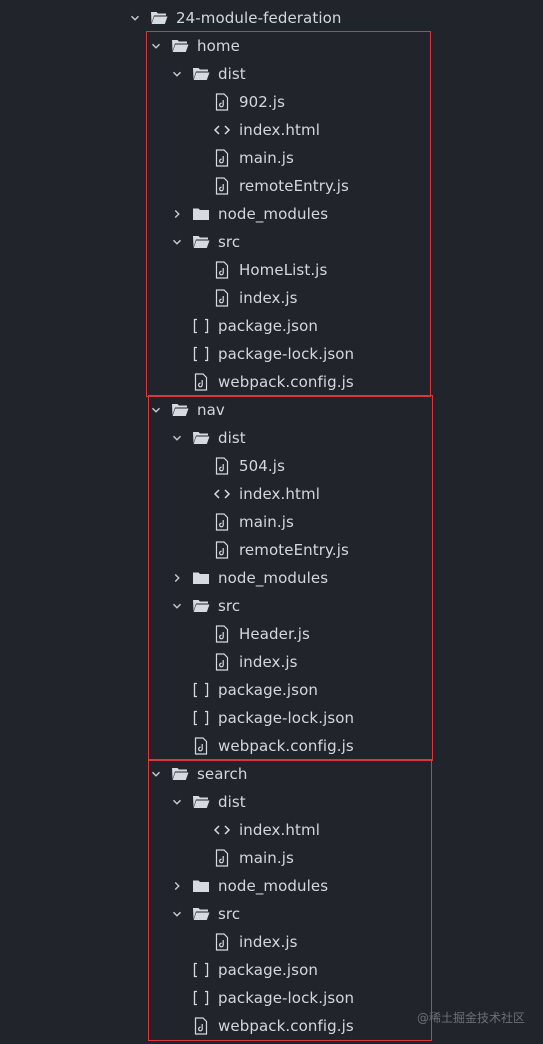 This screenshot has height=1044, width=543. I want to click on folder-row-nav: nav, so click(188, 410).